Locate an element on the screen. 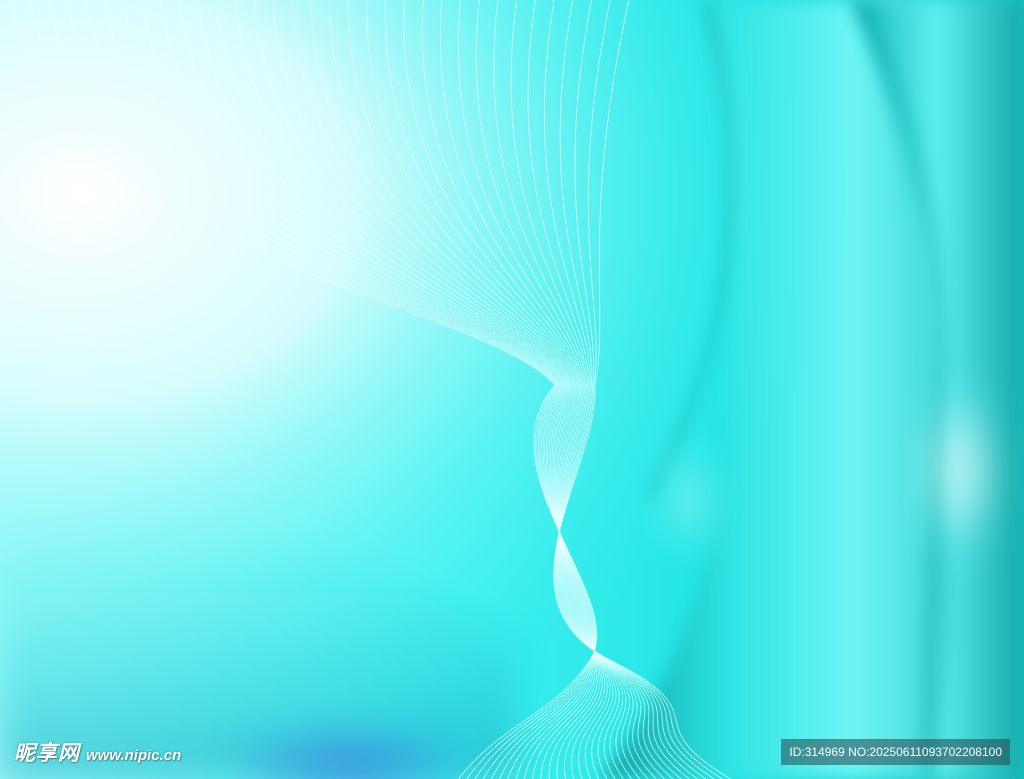 This screenshot has height=779, width=1024. watermark-brand: 昵享网 is located at coordinates (47, 752).